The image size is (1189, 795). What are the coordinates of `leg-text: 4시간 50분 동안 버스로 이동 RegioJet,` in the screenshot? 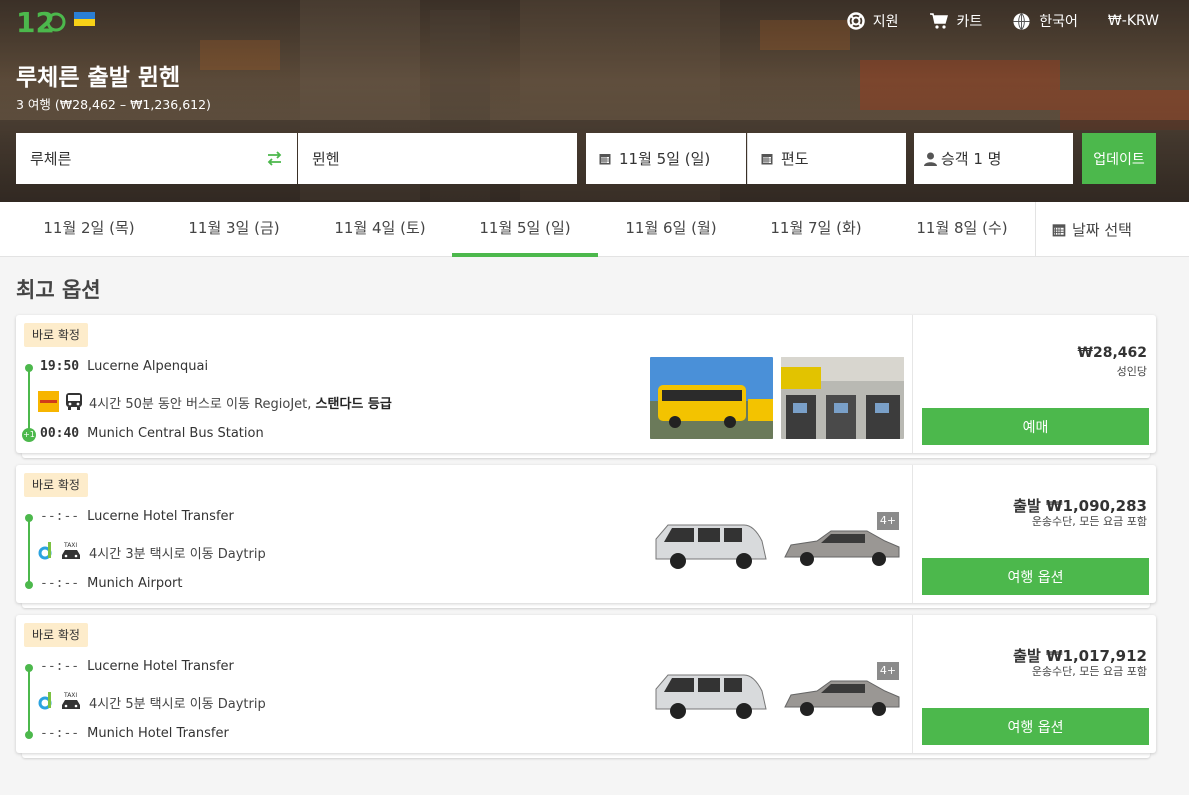 It's located at (200, 404).